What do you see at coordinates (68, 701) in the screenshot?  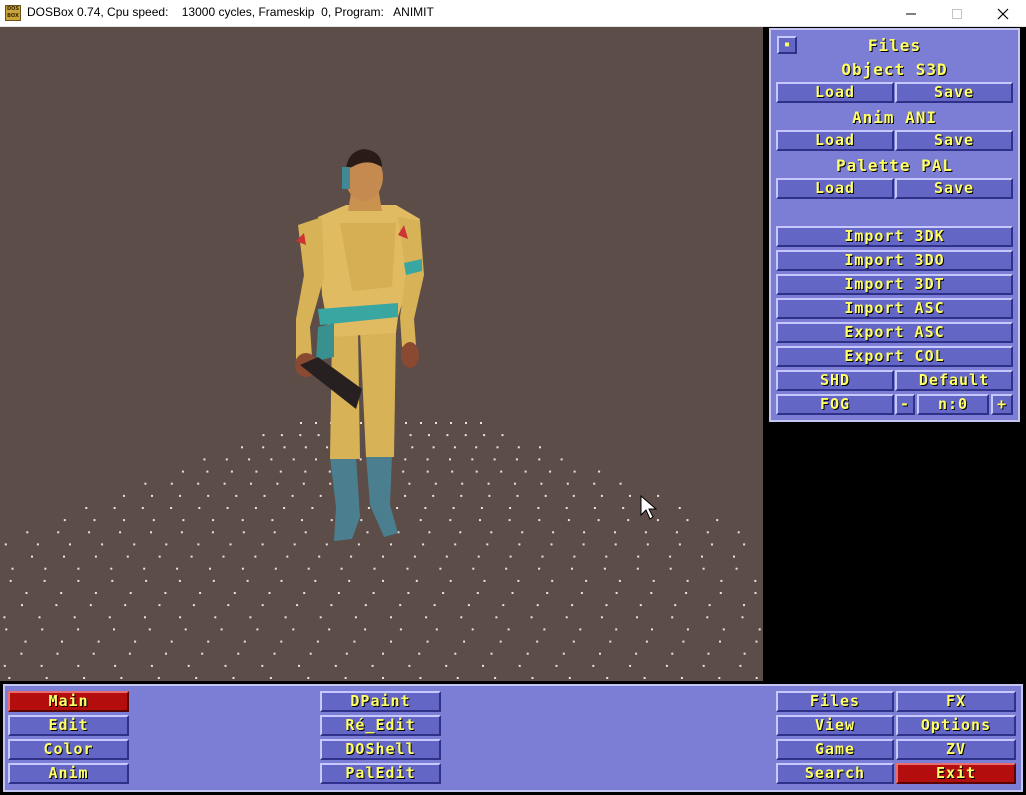 I see `main-menu-button: Main` at bounding box center [68, 701].